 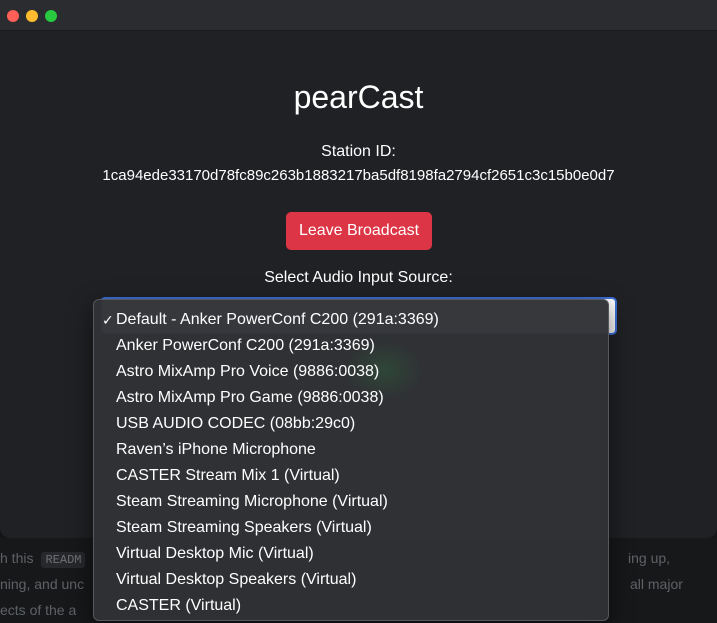 I want to click on dropdown-option: Virtual Desktop Mic (Virtual), so click(x=351, y=554).